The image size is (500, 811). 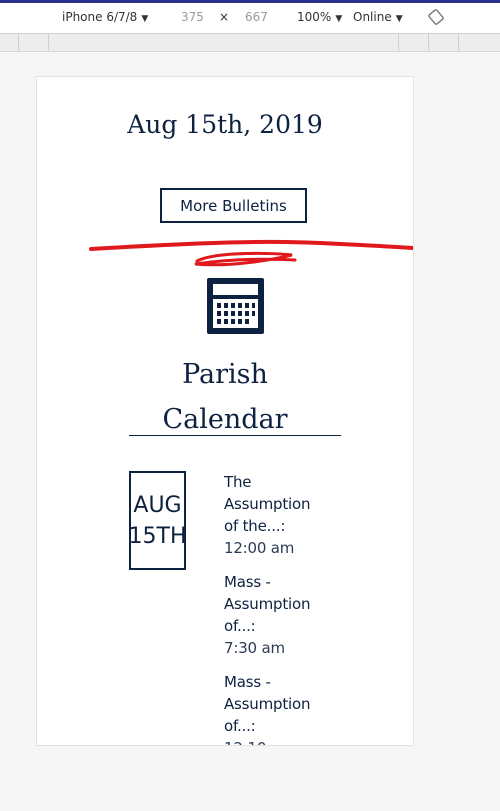 What do you see at coordinates (157, 520) in the screenshot?
I see `date-badge: AUG 15TH` at bounding box center [157, 520].